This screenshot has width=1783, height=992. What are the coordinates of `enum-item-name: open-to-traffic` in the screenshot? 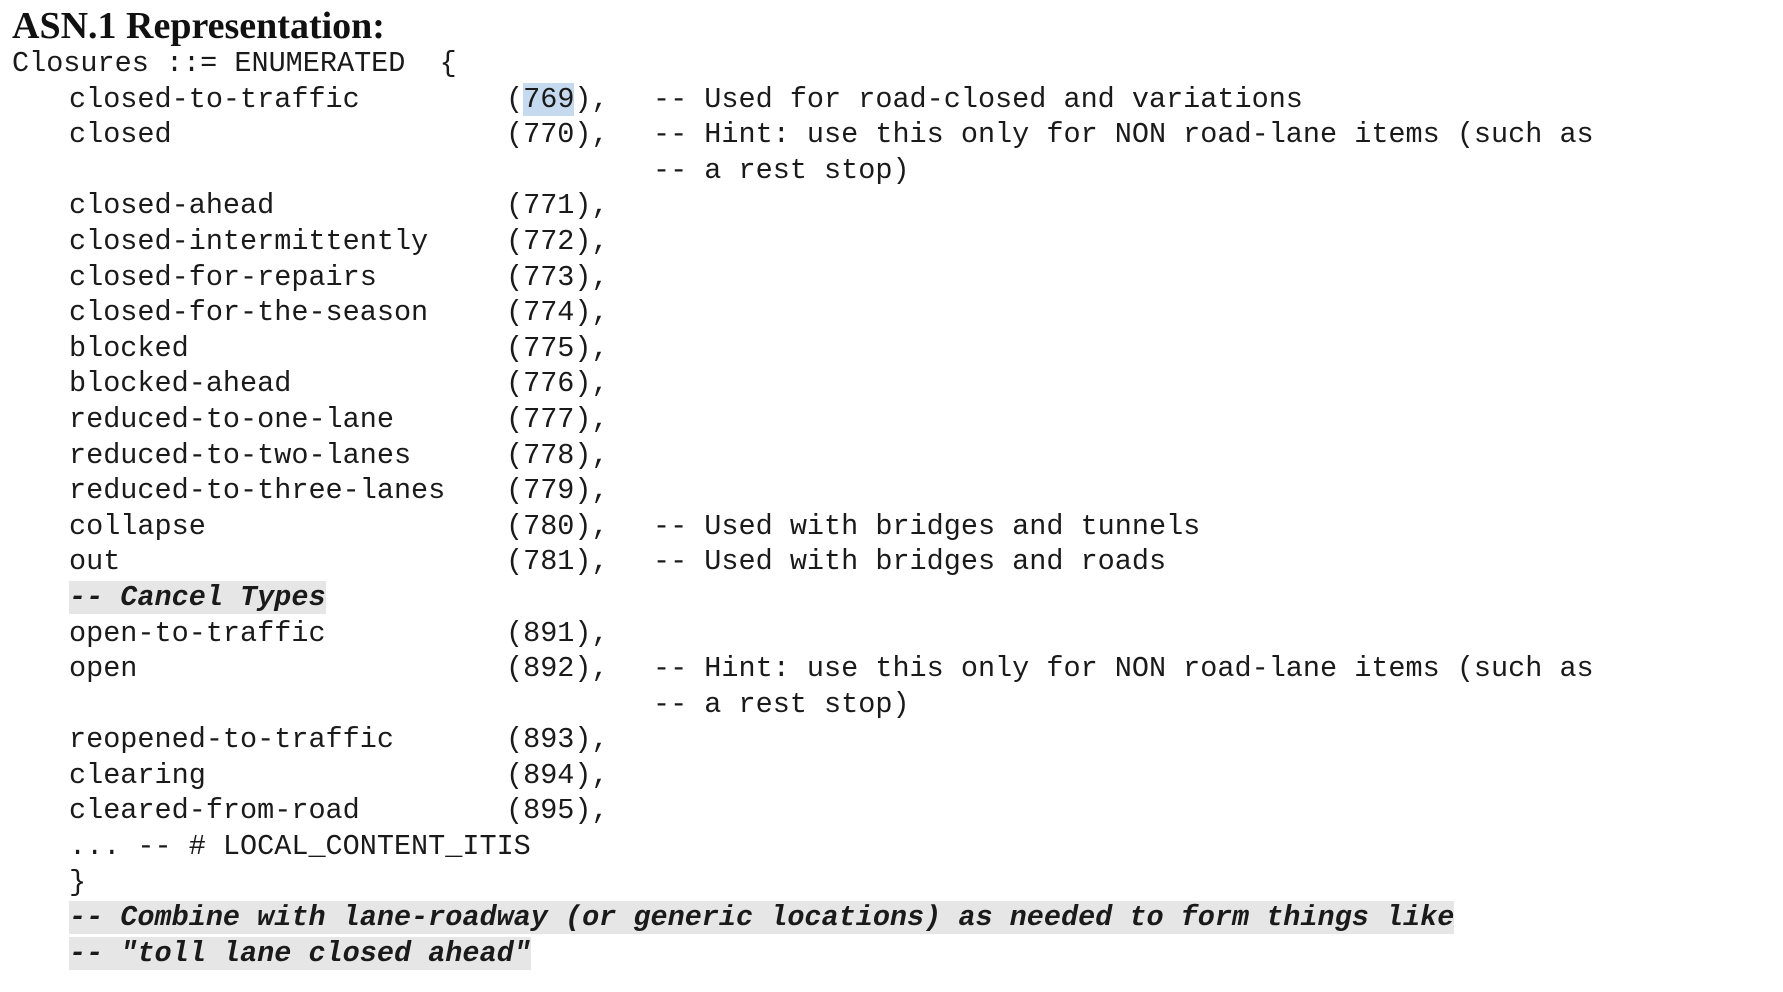 It's located at (197, 633).